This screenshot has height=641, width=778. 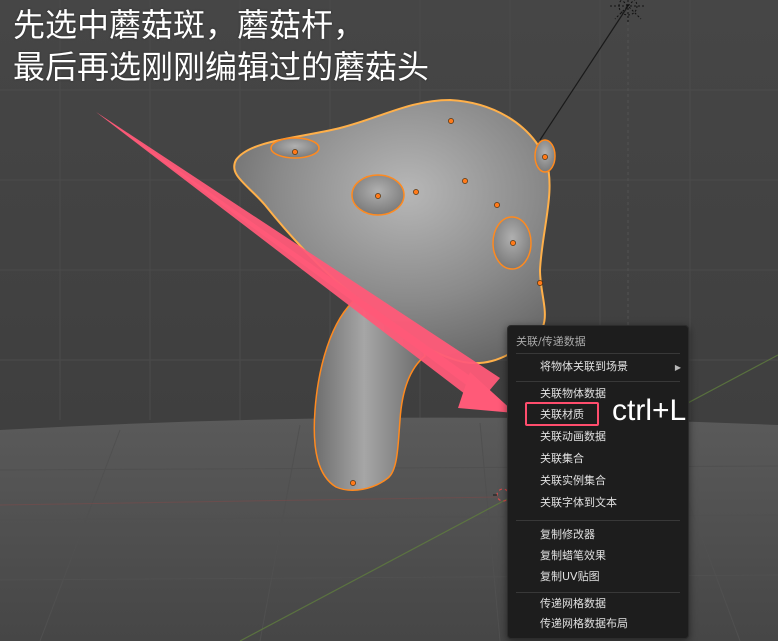 I want to click on menu-item-link-animation-data: 关联动画数据, so click(x=573, y=437).